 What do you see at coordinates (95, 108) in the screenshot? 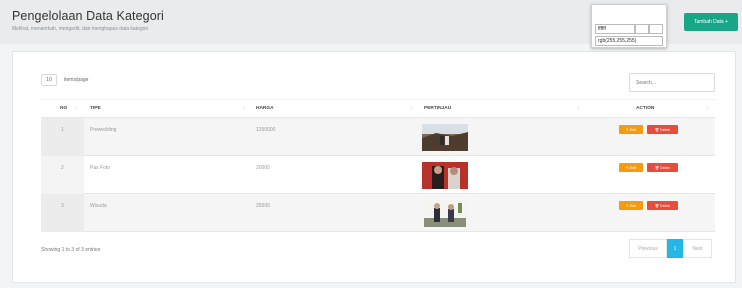
I see `column-header-tipe: TIPE` at bounding box center [95, 108].